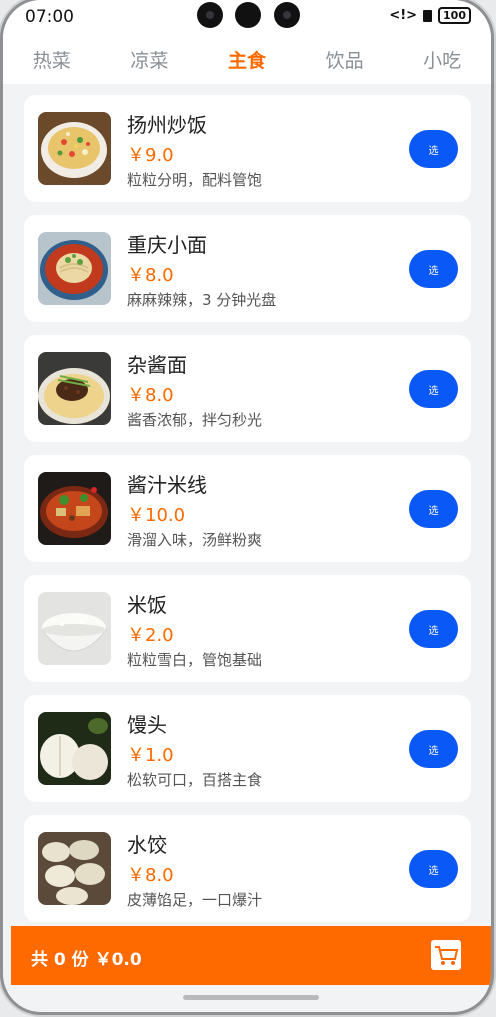 The image size is (496, 1017). I want to click on item-price: ￥10.0, so click(156, 515).